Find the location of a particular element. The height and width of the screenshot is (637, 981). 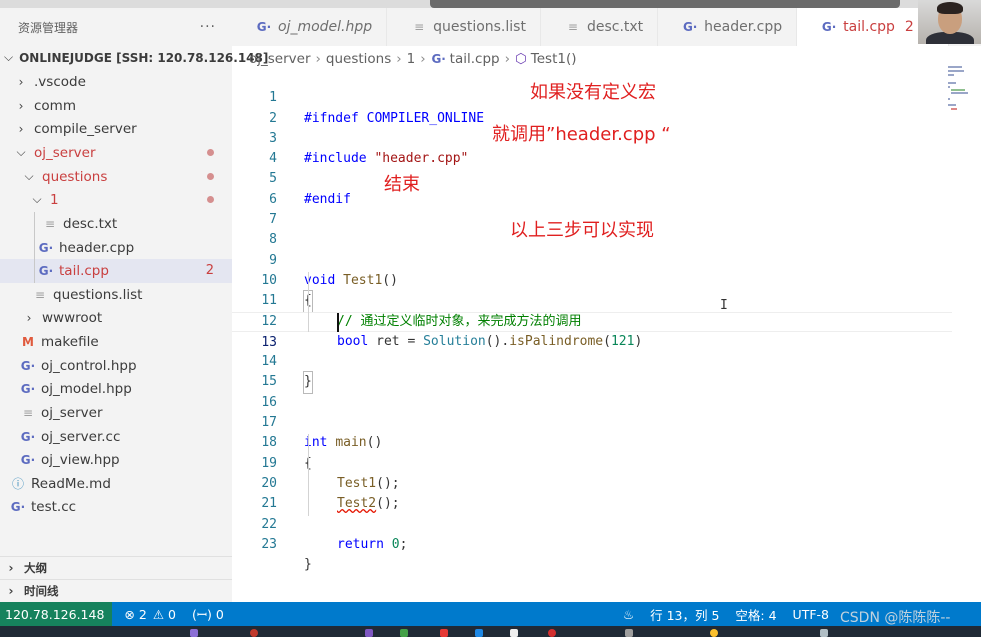

line-number: 23 is located at coordinates (269, 544).